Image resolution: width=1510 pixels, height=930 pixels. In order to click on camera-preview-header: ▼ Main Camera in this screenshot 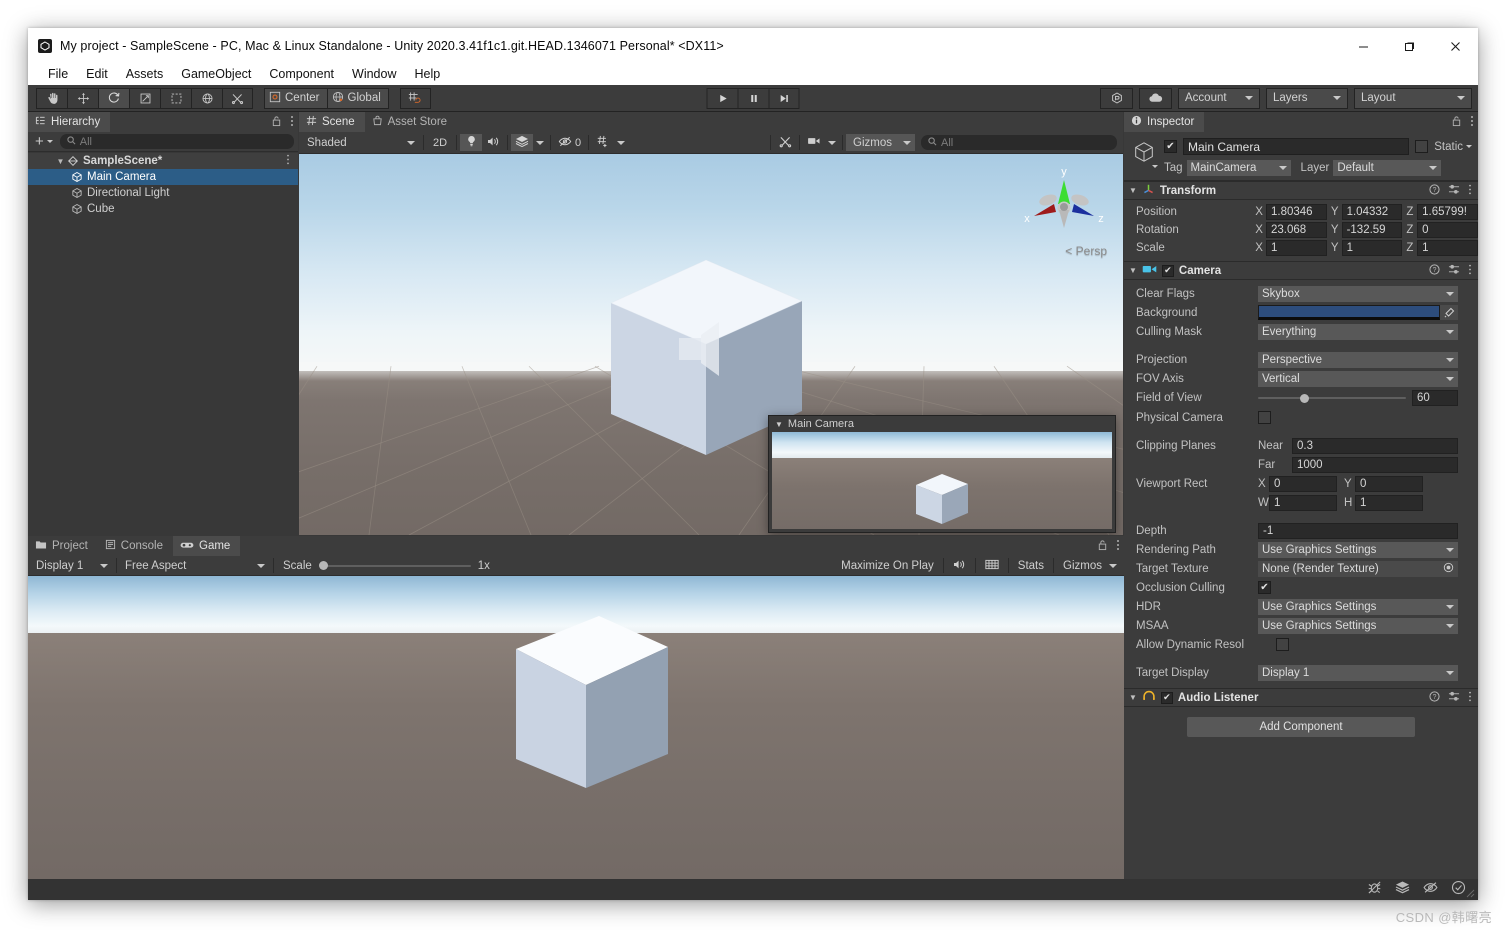, I will do `click(942, 424)`.